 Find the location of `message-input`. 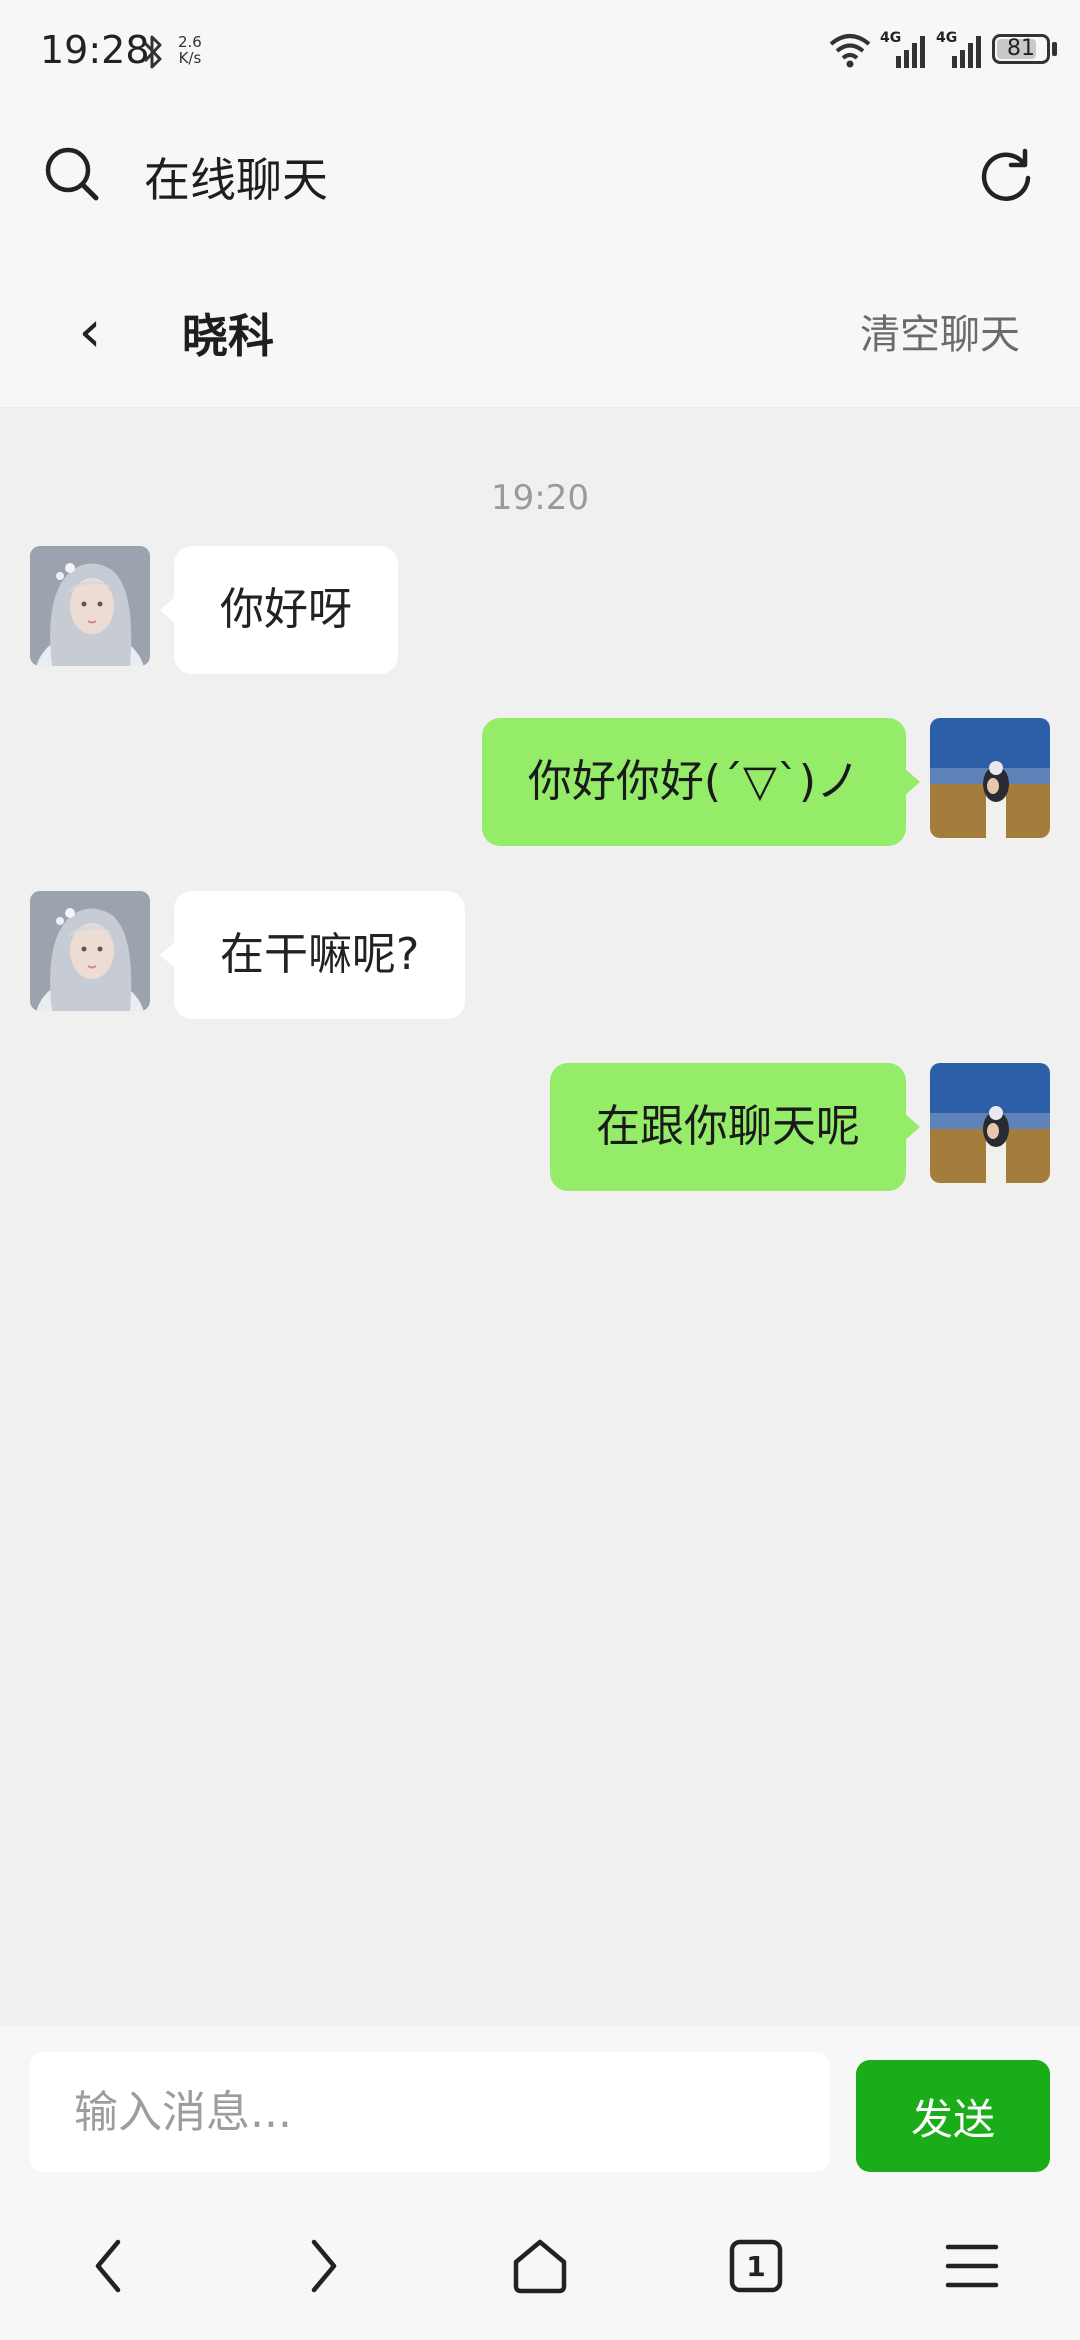

message-input is located at coordinates (430, 2112).